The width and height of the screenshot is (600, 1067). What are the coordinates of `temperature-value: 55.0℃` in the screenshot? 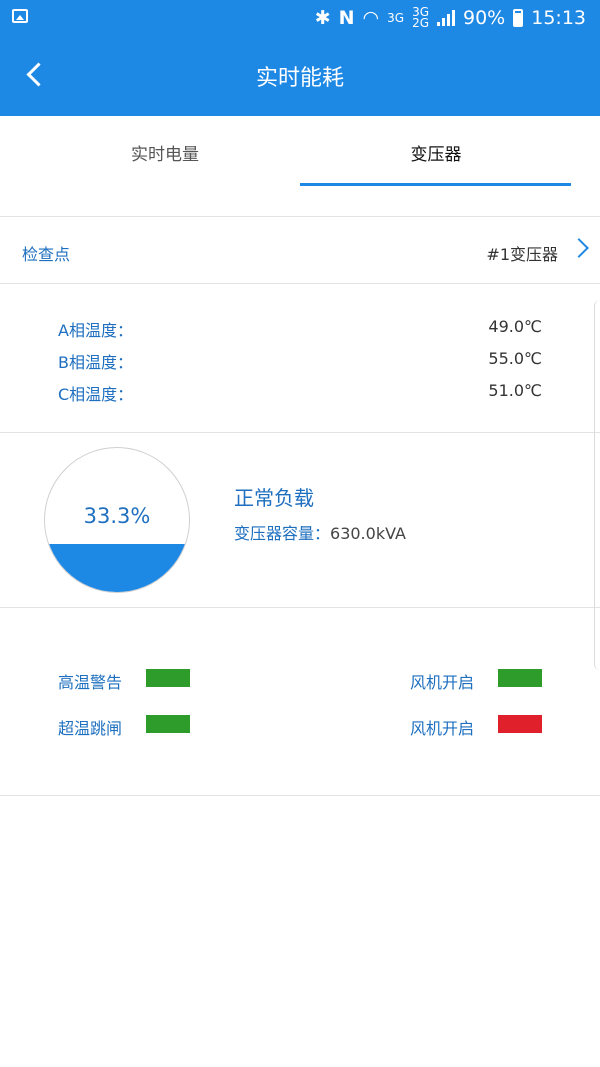 It's located at (515, 358).